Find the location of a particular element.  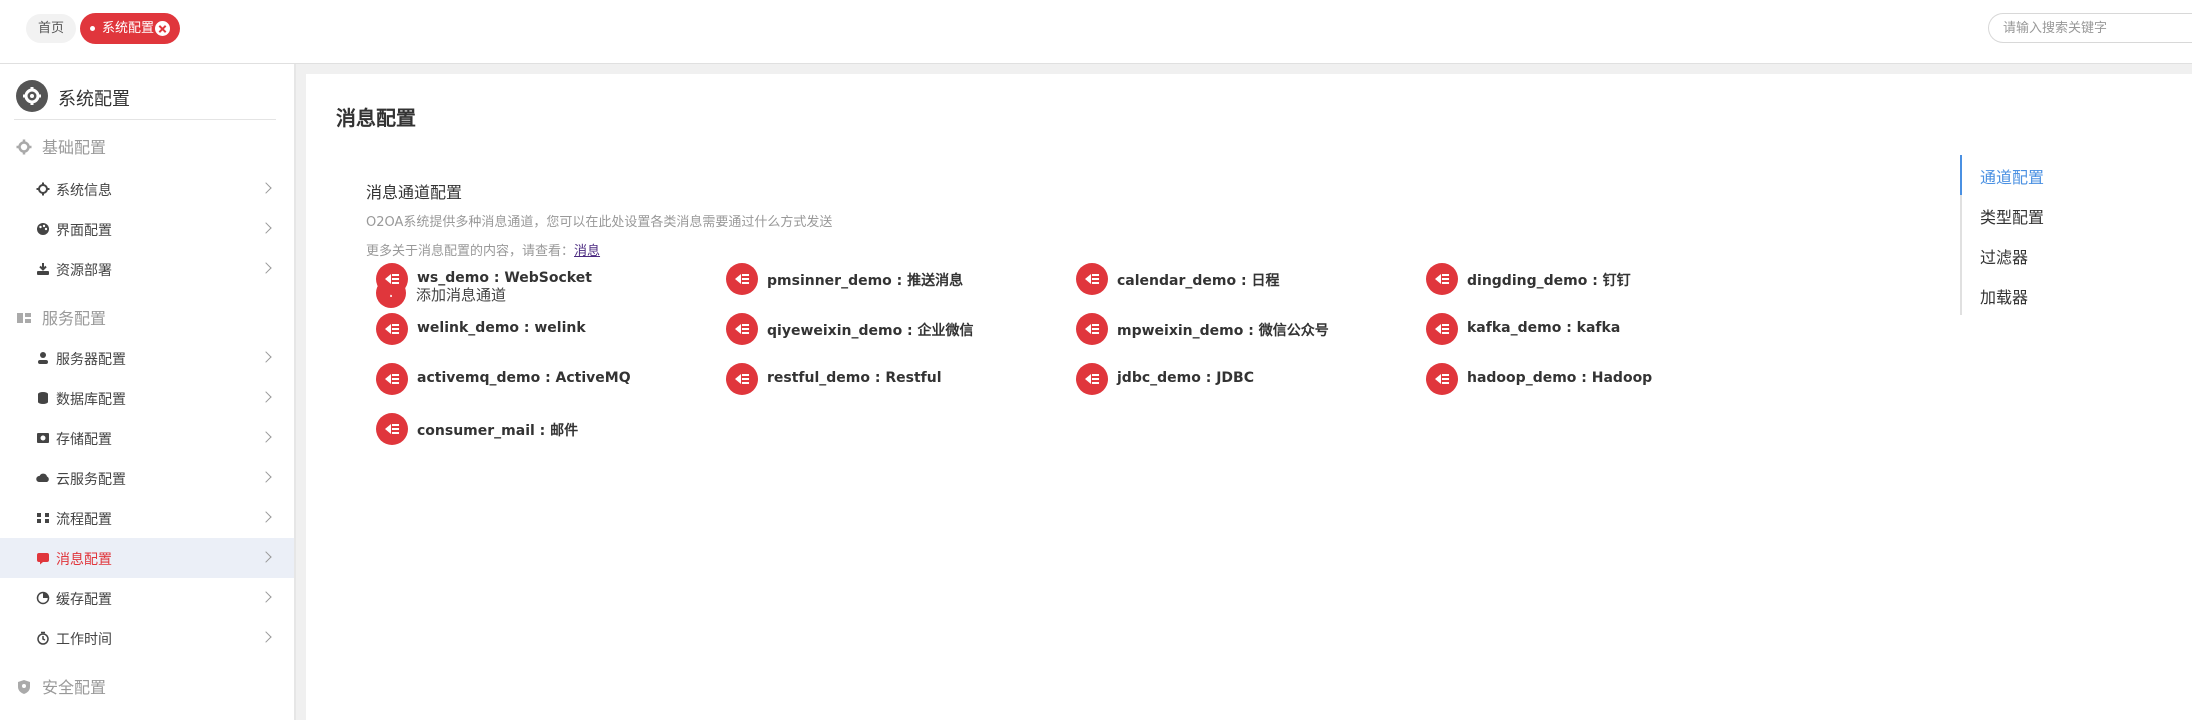

sidebar-item-label: 缓存配置 is located at coordinates (84, 600).